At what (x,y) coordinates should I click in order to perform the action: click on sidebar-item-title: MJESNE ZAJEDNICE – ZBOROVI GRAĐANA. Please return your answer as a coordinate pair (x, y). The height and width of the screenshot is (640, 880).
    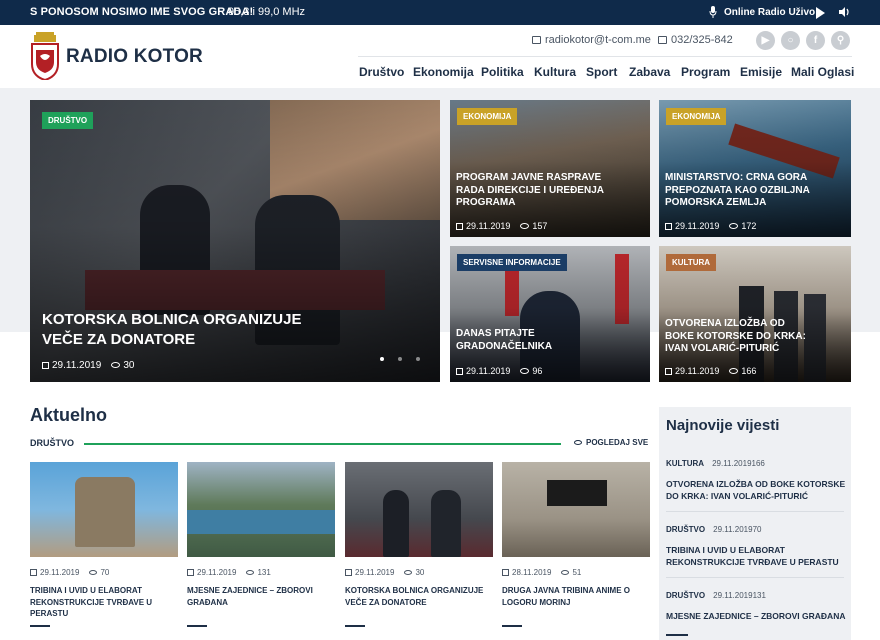
    Looking at the image, I should click on (756, 616).